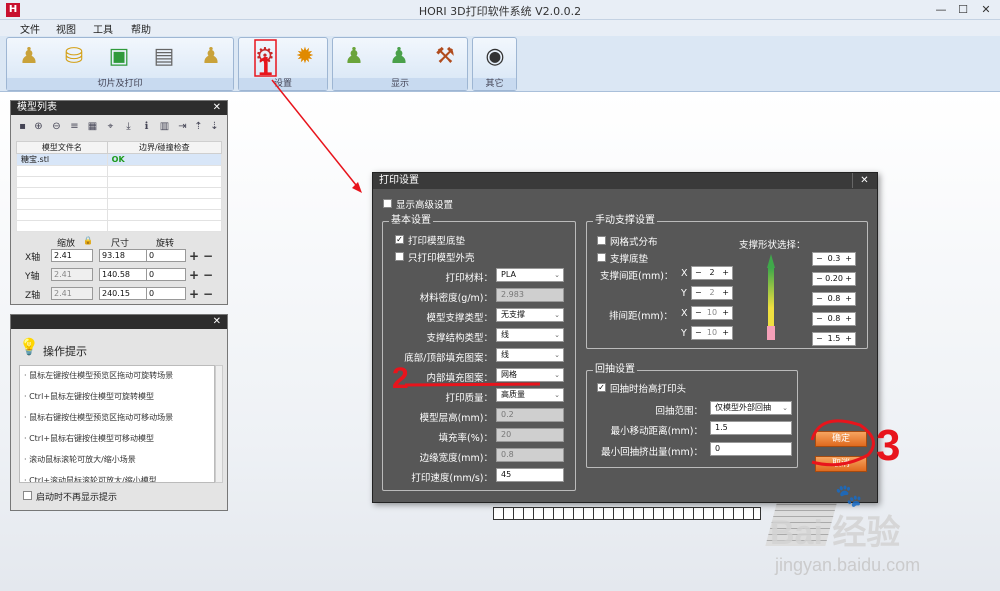 The height and width of the screenshot is (591, 1000). I want to click on watermark-brand: Bai 经验, so click(835, 533).